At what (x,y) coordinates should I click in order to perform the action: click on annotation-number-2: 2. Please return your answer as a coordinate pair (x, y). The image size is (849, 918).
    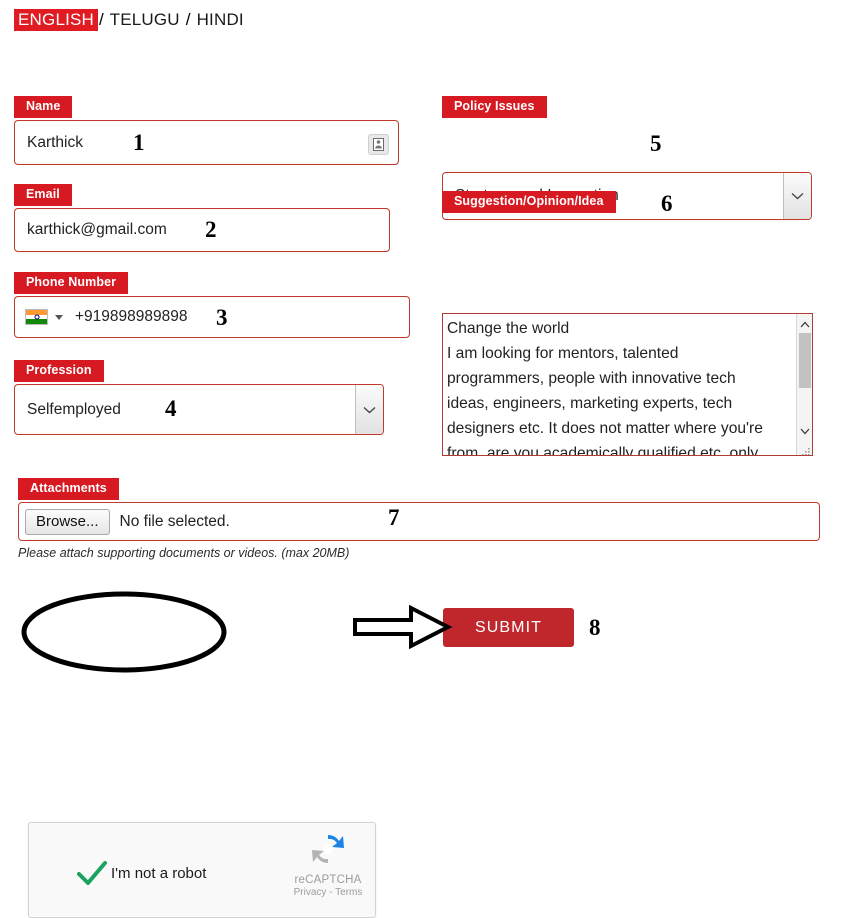
    Looking at the image, I should click on (211, 229).